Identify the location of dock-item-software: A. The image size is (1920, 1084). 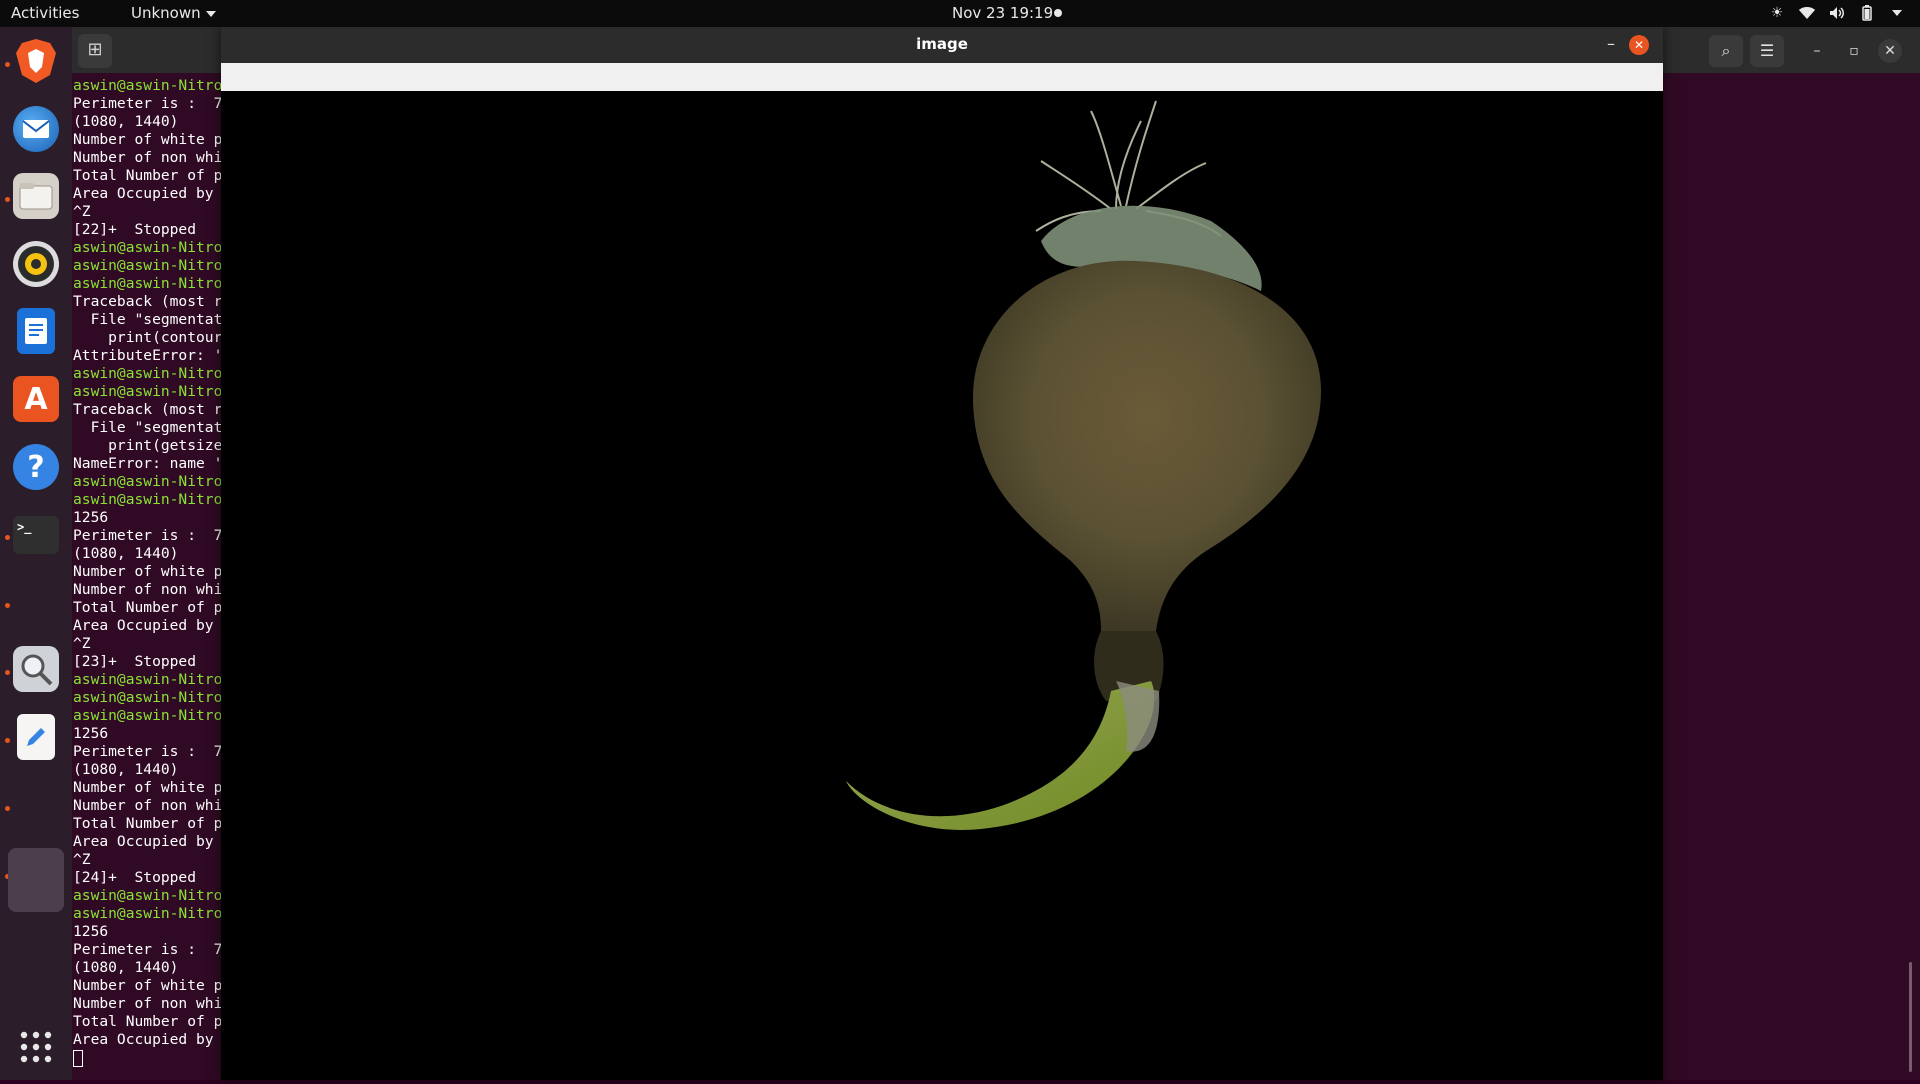
(36, 399).